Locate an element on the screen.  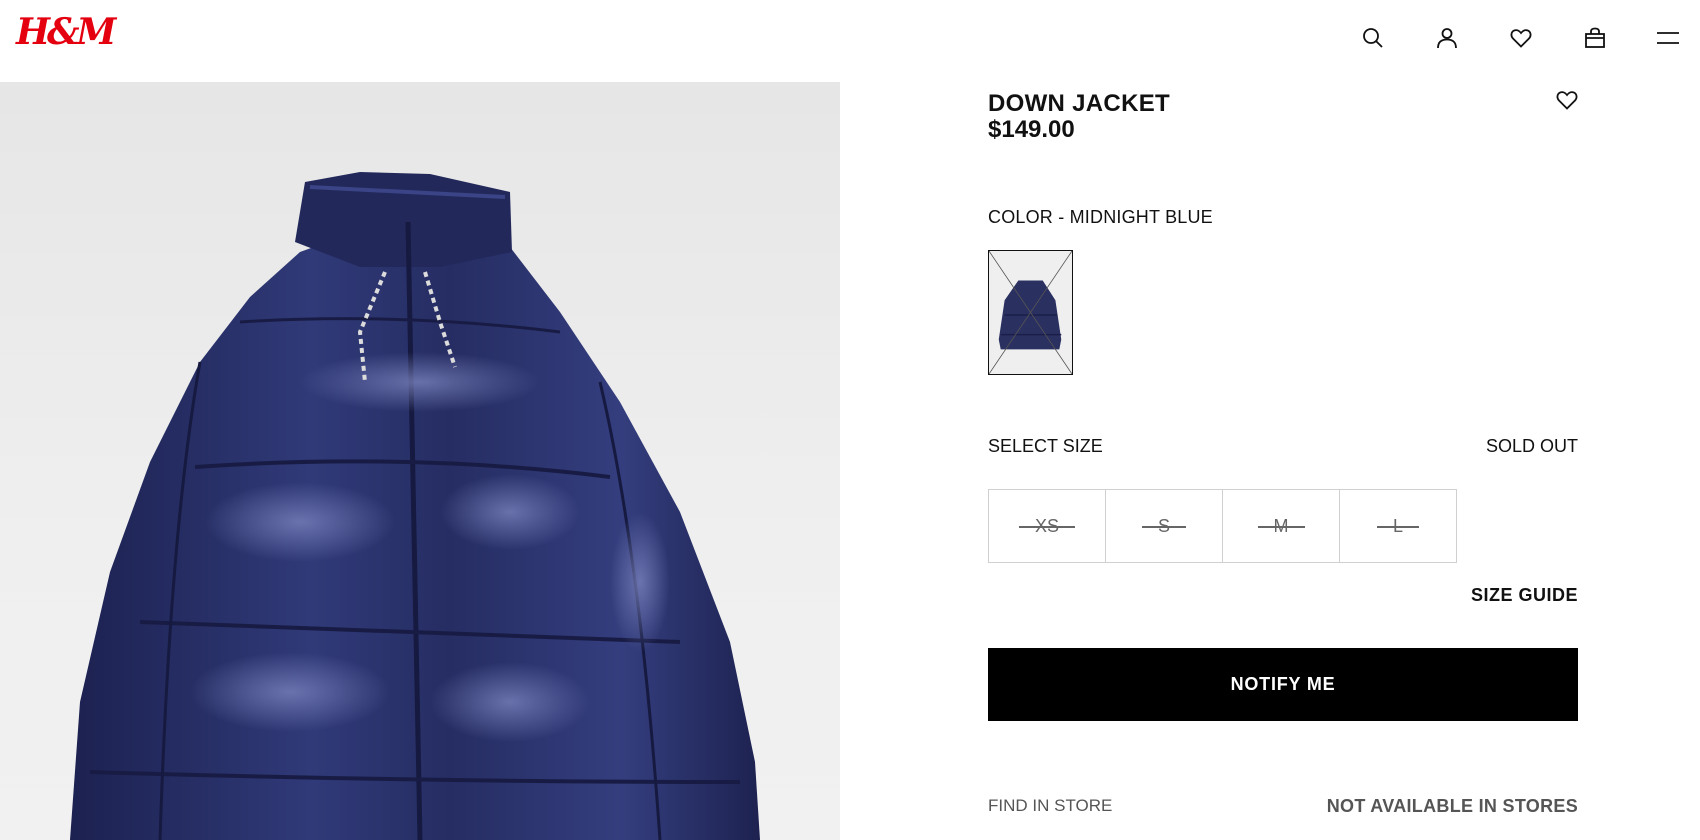
sold-out-label: SOLD OUT is located at coordinates (1531, 446).